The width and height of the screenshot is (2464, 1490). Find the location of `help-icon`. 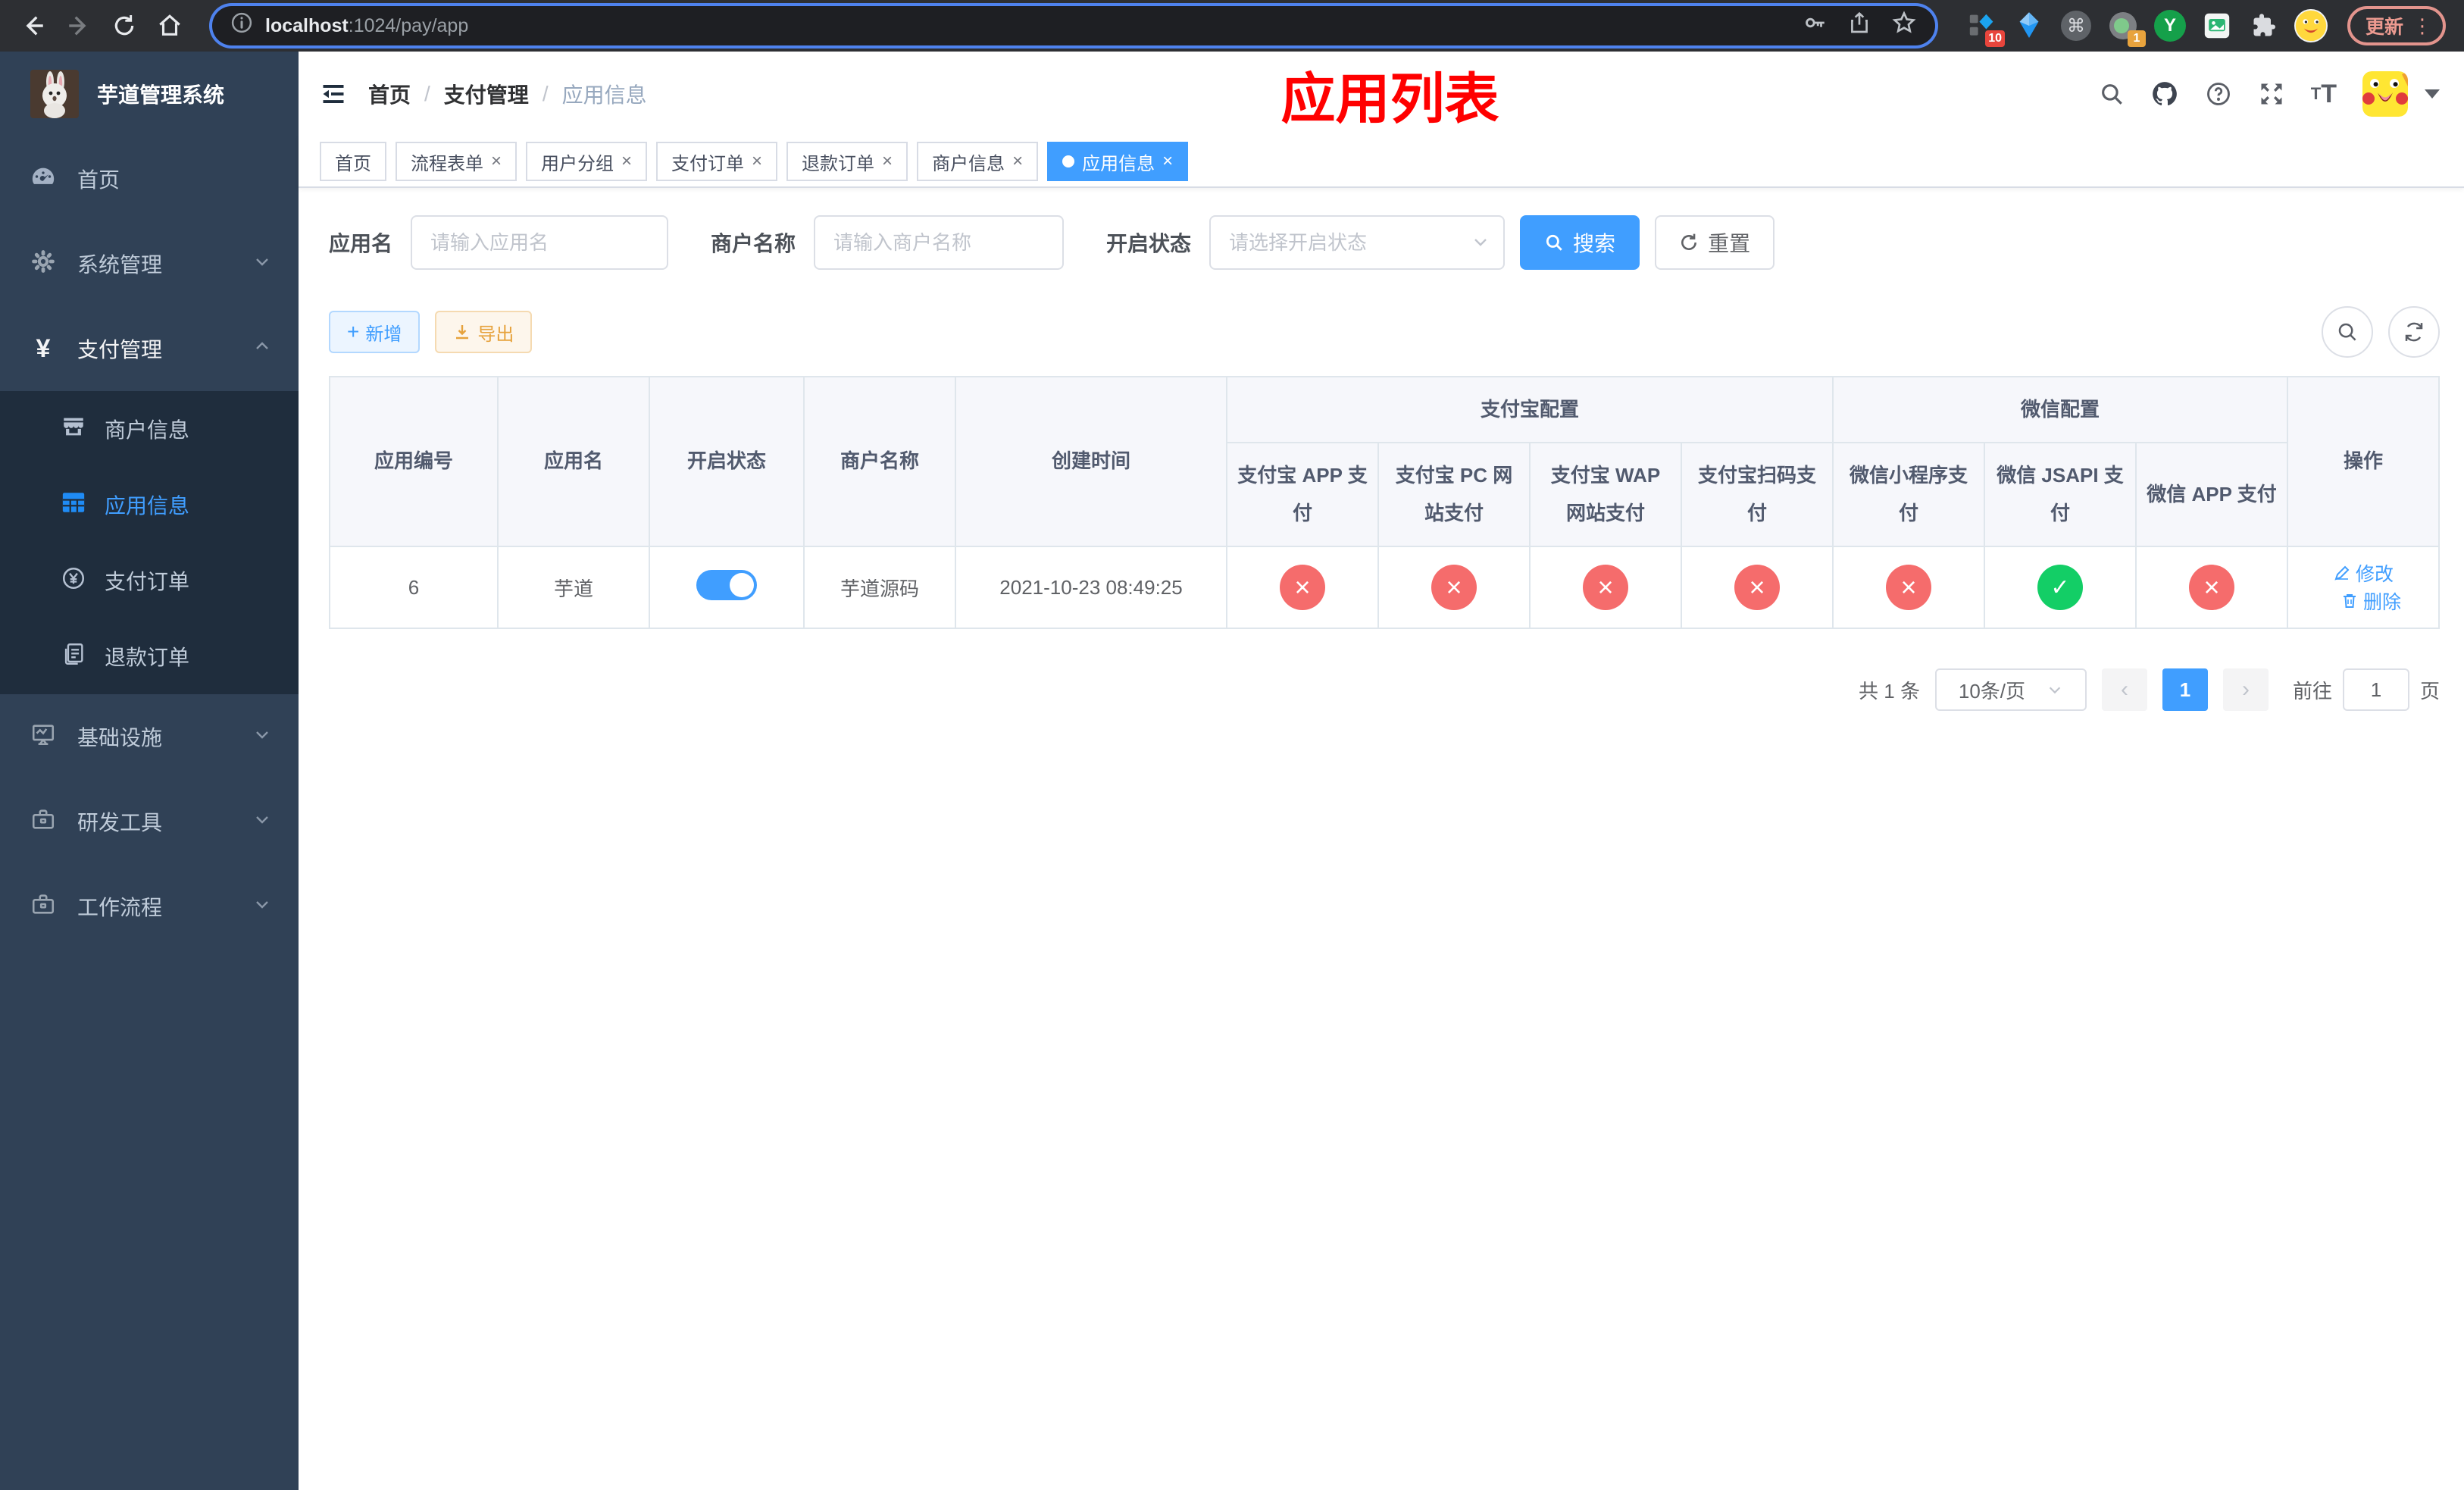

help-icon is located at coordinates (2218, 94).